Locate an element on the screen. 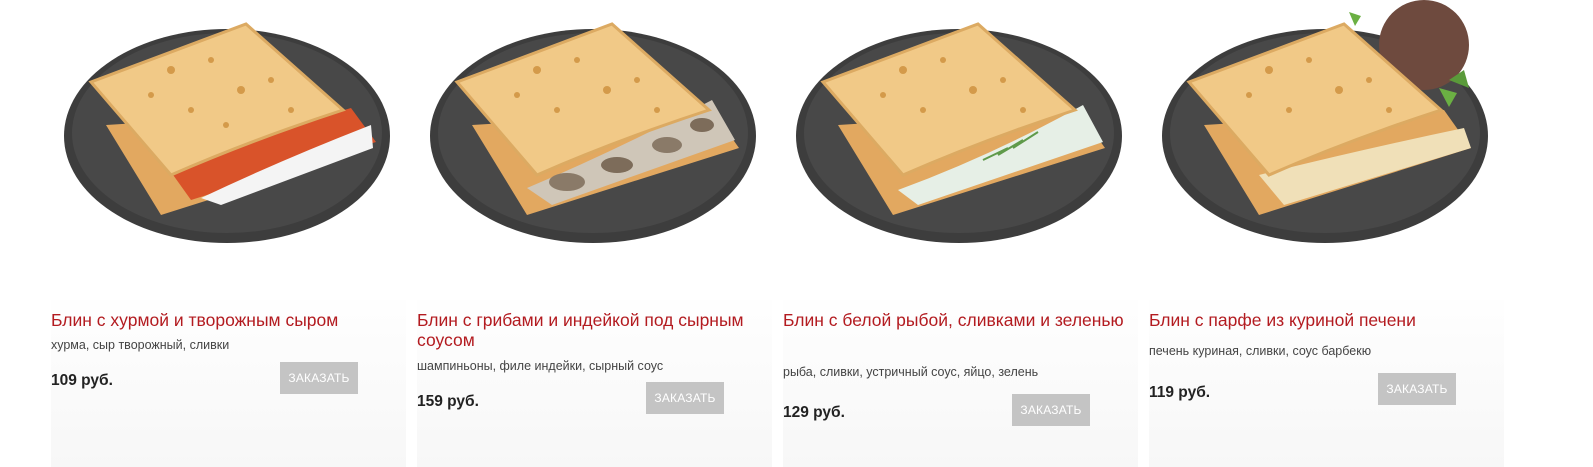 The height and width of the screenshot is (467, 1593). product-description: печень куриная, сливки, соус барбекю is located at coordinates (1260, 351).